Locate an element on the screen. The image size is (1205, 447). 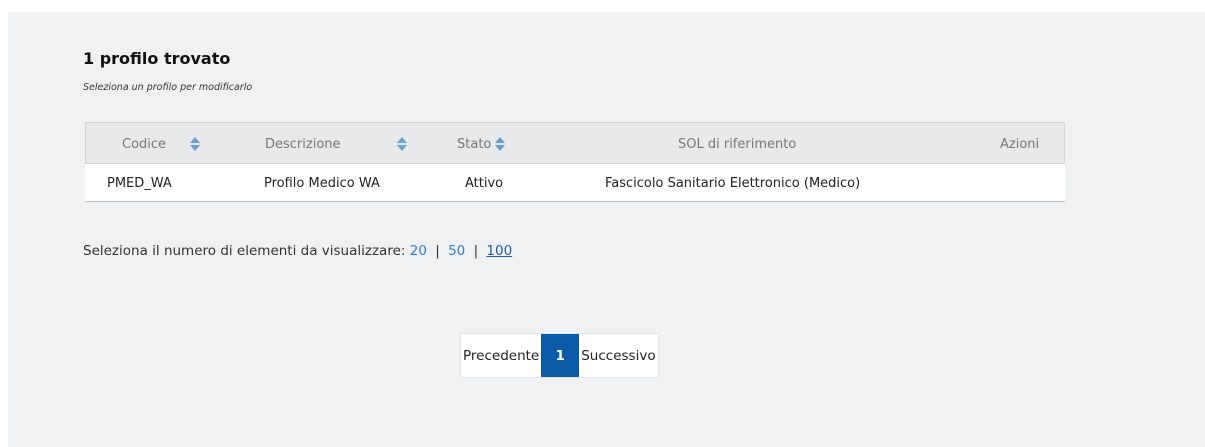
column-header-stato: Stato is located at coordinates (481, 144).